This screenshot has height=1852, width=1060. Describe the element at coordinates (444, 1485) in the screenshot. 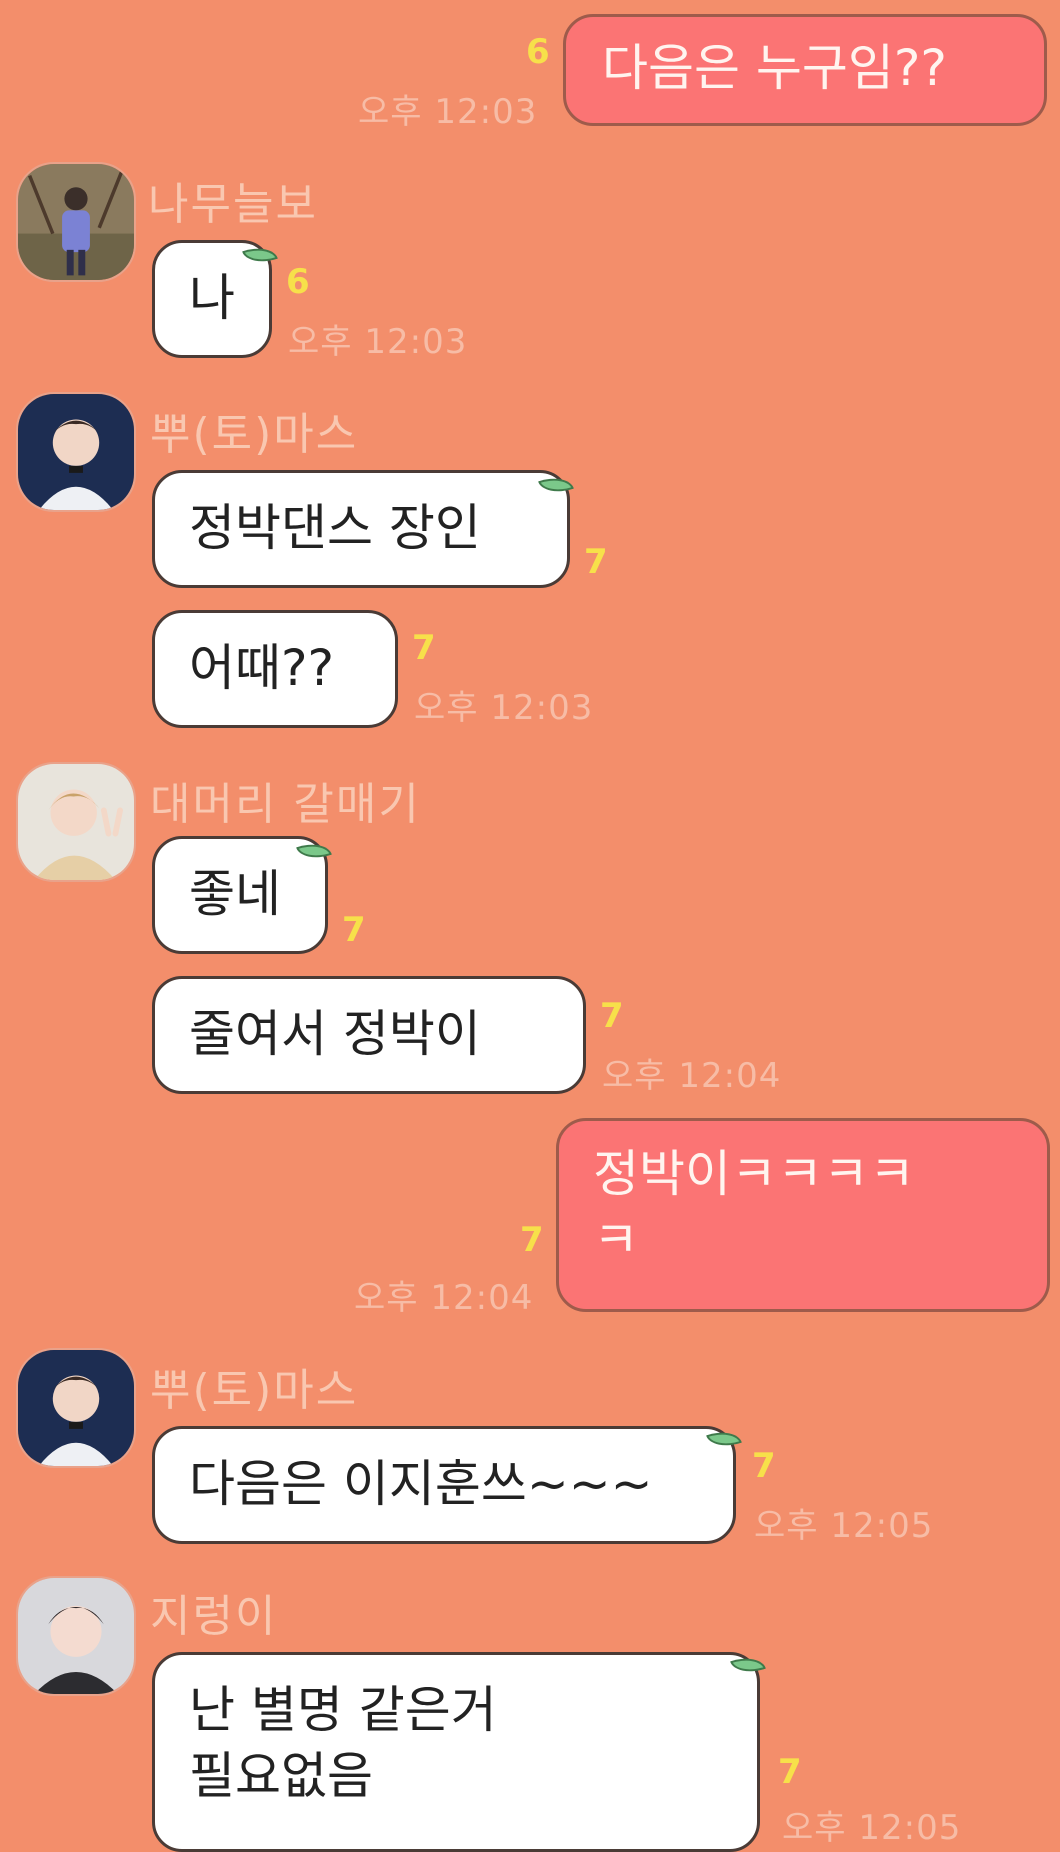

I see `message-bubble: 다음은 이지훈쓰~~~` at that location.